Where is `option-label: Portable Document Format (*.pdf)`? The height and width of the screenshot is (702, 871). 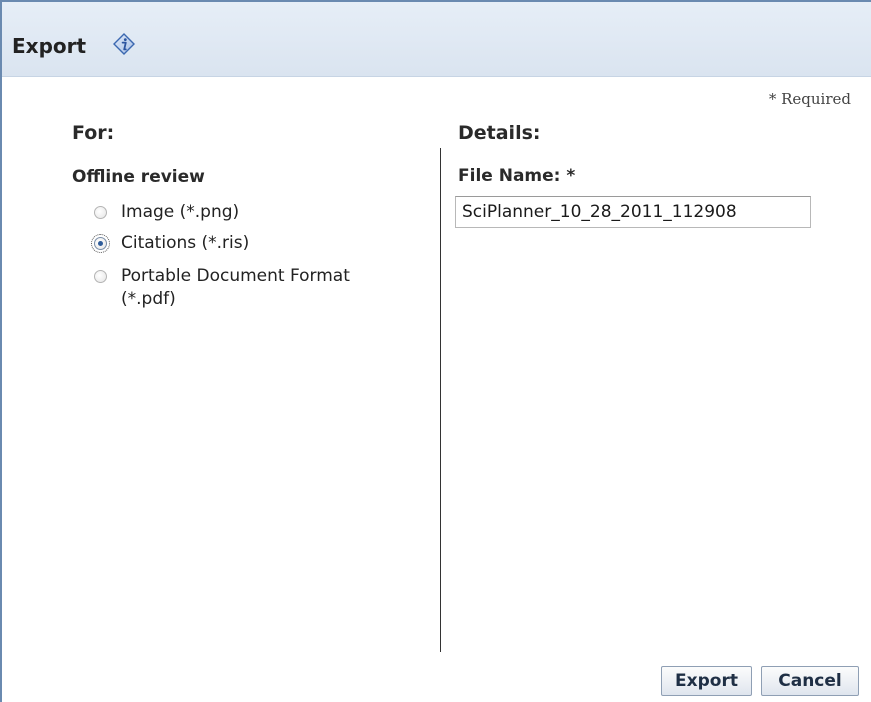 option-label: Portable Document Format (*.pdf) is located at coordinates (235, 287).